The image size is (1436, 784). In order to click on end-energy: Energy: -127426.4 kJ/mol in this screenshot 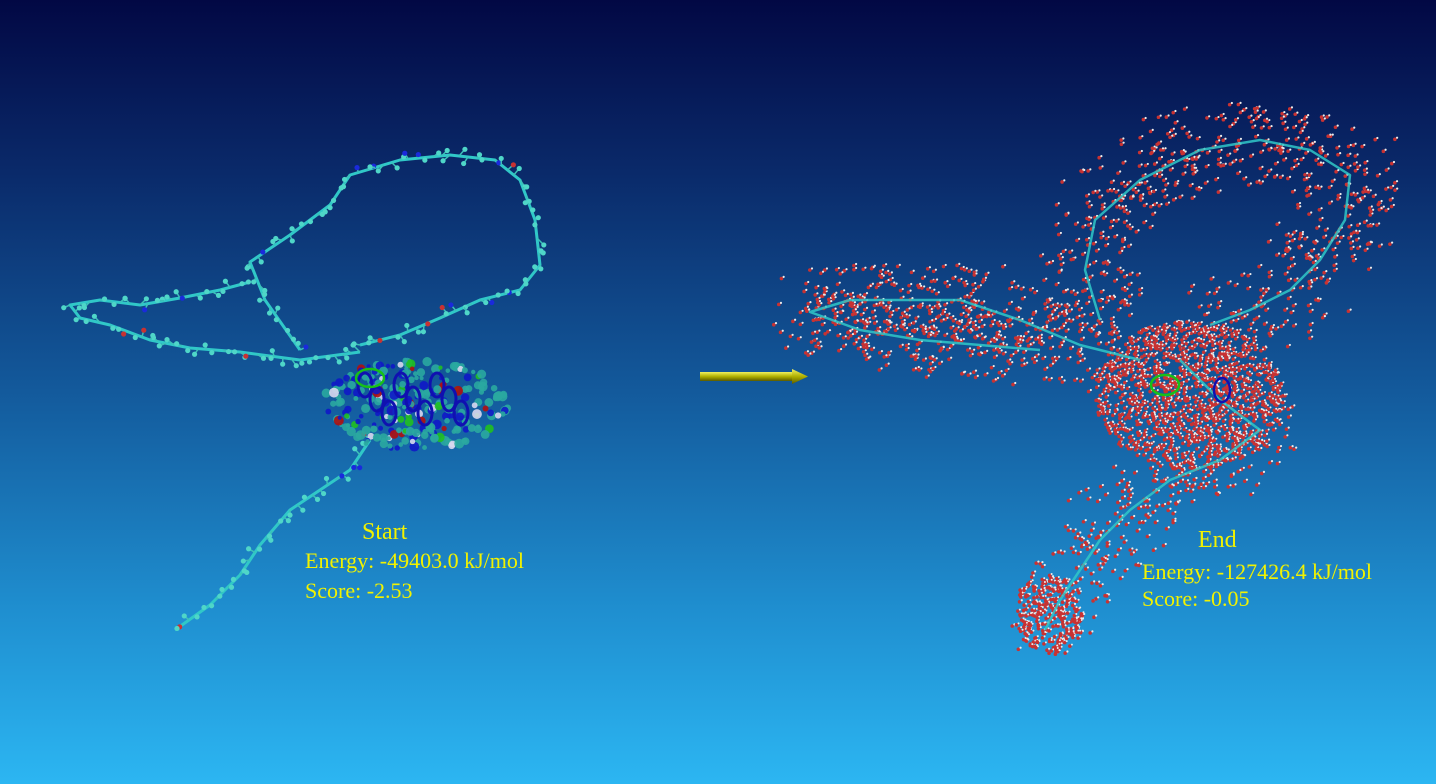, I will do `click(1257, 571)`.